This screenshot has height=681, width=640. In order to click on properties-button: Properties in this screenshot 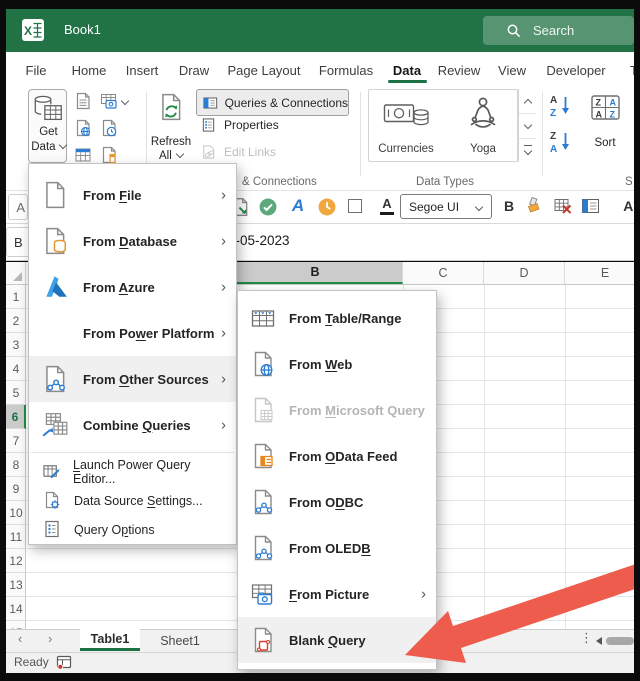, I will do `click(240, 125)`.